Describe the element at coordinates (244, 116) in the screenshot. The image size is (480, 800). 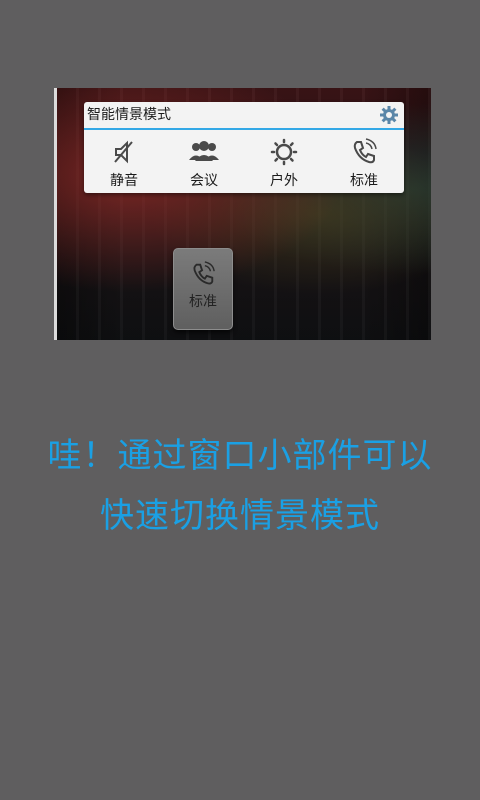
I see `widget-header: 智能情景模式` at that location.